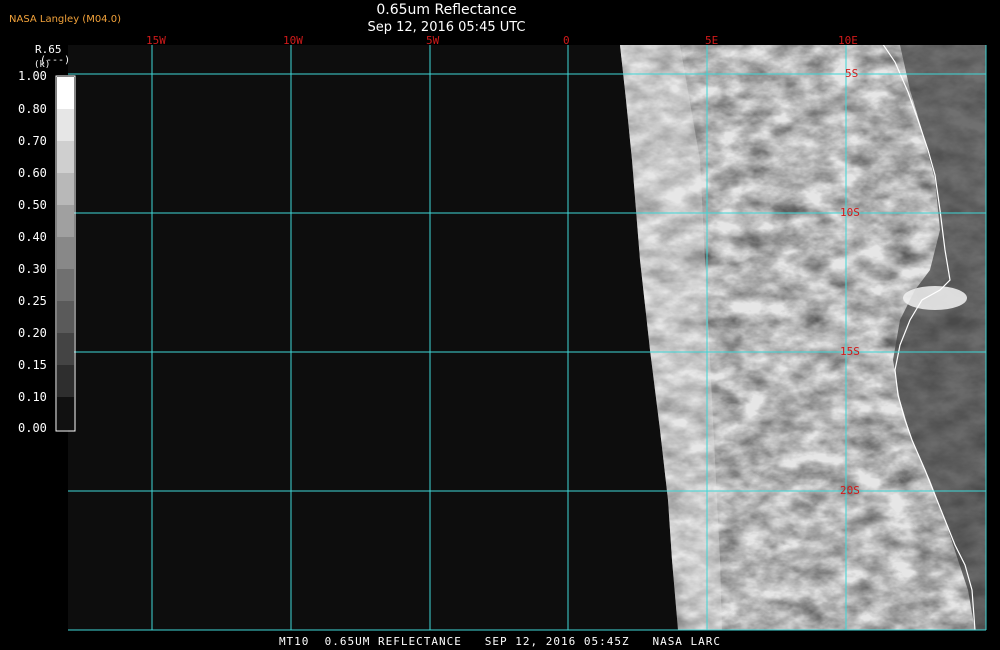 The width and height of the screenshot is (1000, 650). Describe the element at coordinates (711, 40) in the screenshot. I see `lon-label-5e: 5E` at that location.